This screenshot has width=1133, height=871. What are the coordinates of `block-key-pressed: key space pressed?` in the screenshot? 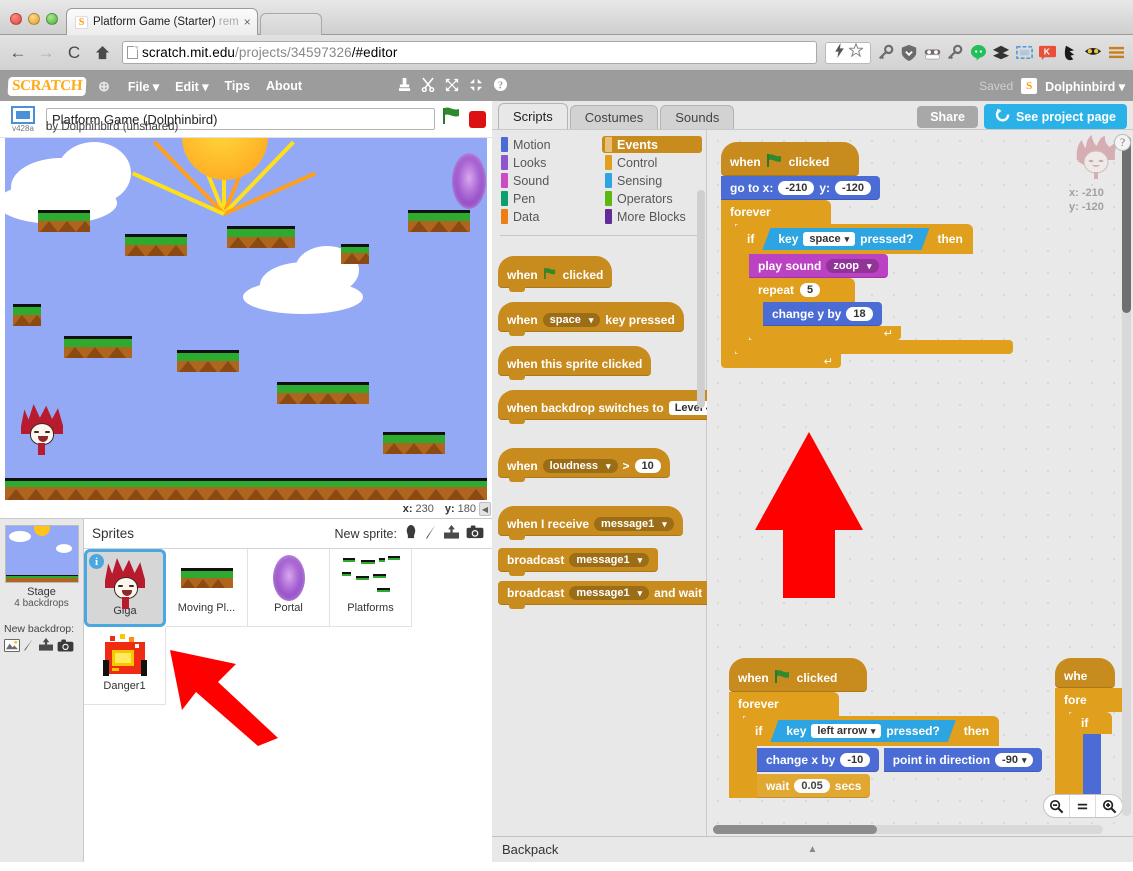 It's located at (845, 239).